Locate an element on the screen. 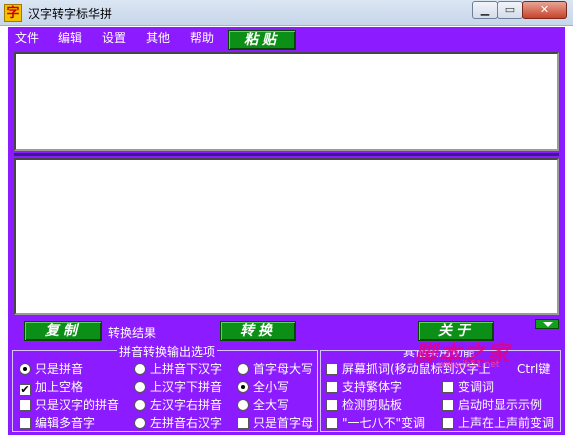 Image resolution: width=573 pixels, height=442 pixels. option-initials-only: 只是首字母 is located at coordinates (275, 422).